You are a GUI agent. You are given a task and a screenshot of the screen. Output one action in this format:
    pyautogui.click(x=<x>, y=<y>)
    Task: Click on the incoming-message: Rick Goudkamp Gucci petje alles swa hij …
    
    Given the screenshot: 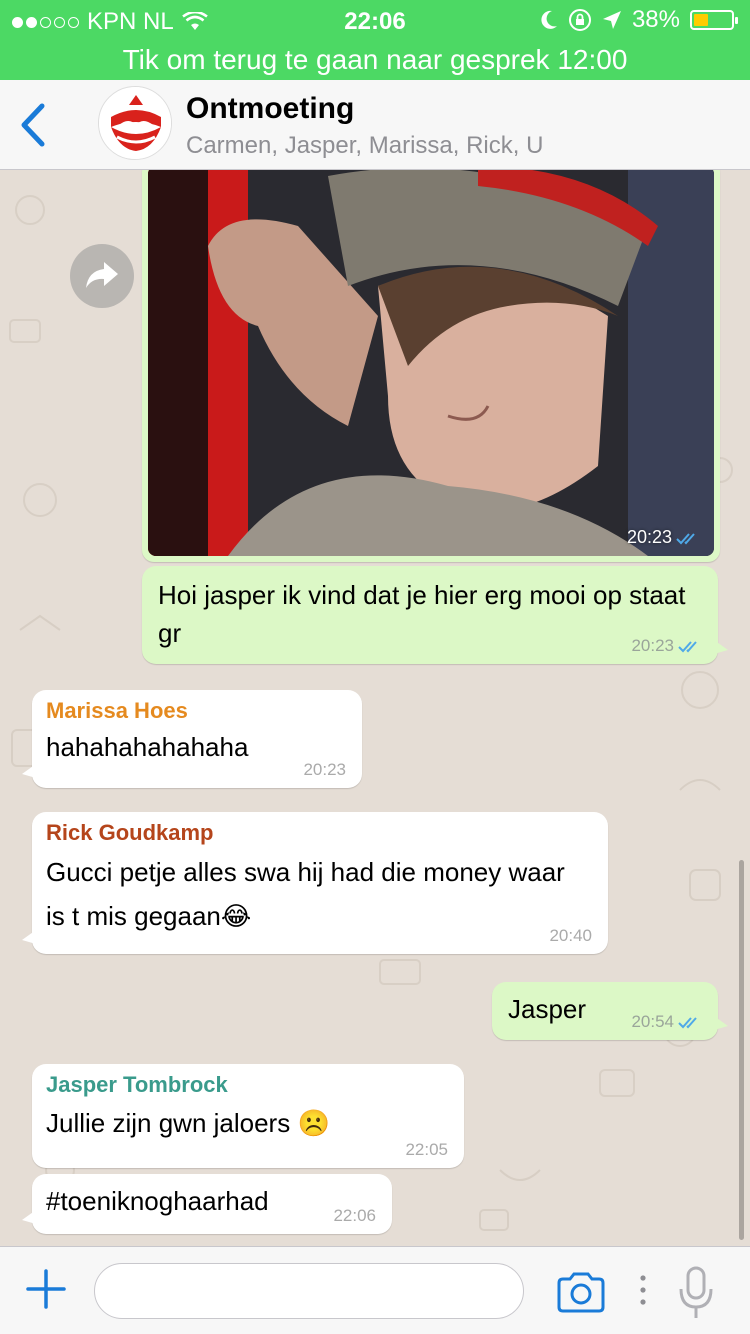 What is the action you would take?
    pyautogui.click(x=315, y=883)
    